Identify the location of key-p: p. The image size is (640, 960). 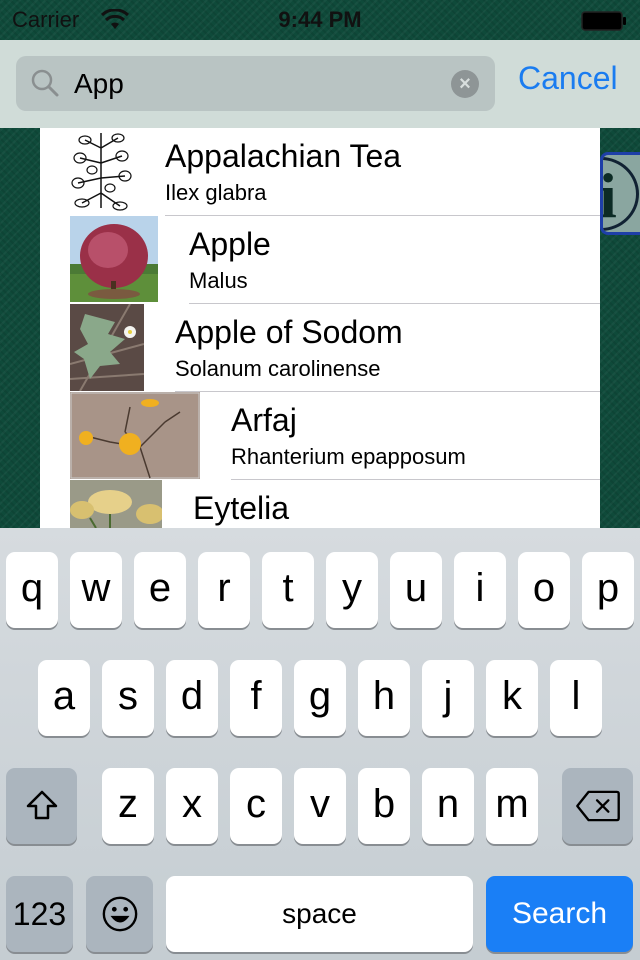
(608, 590).